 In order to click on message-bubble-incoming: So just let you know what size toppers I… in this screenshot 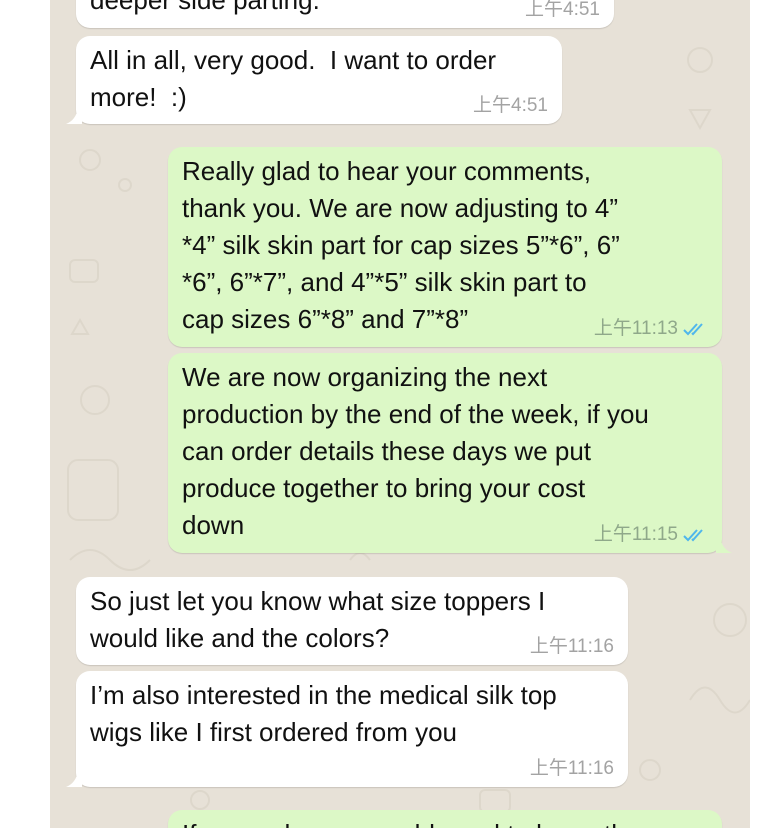, I will do `click(352, 621)`.